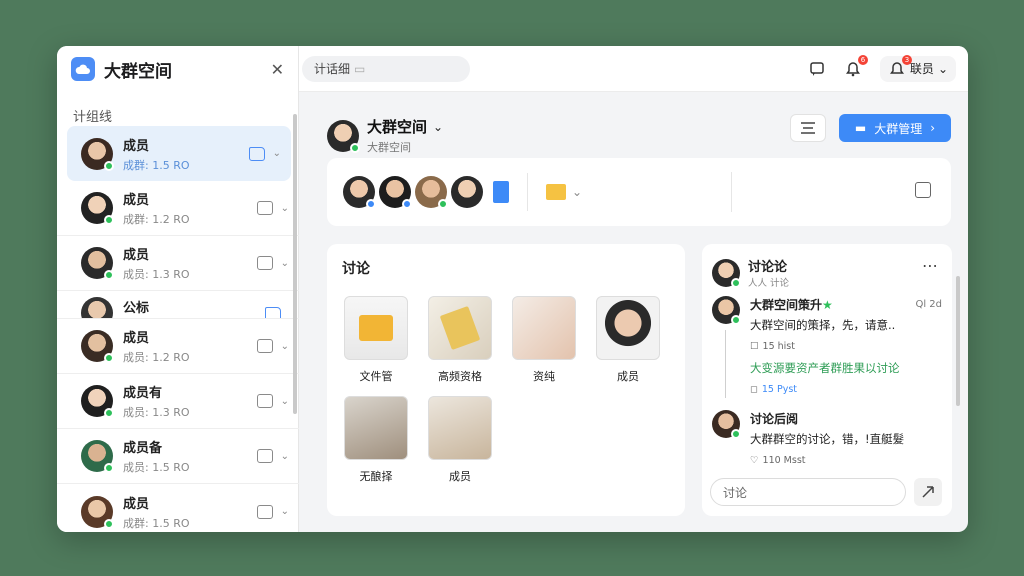 This screenshot has width=1024, height=576. Describe the element at coordinates (856, 66) in the screenshot. I see `bell-icon: 6` at that location.